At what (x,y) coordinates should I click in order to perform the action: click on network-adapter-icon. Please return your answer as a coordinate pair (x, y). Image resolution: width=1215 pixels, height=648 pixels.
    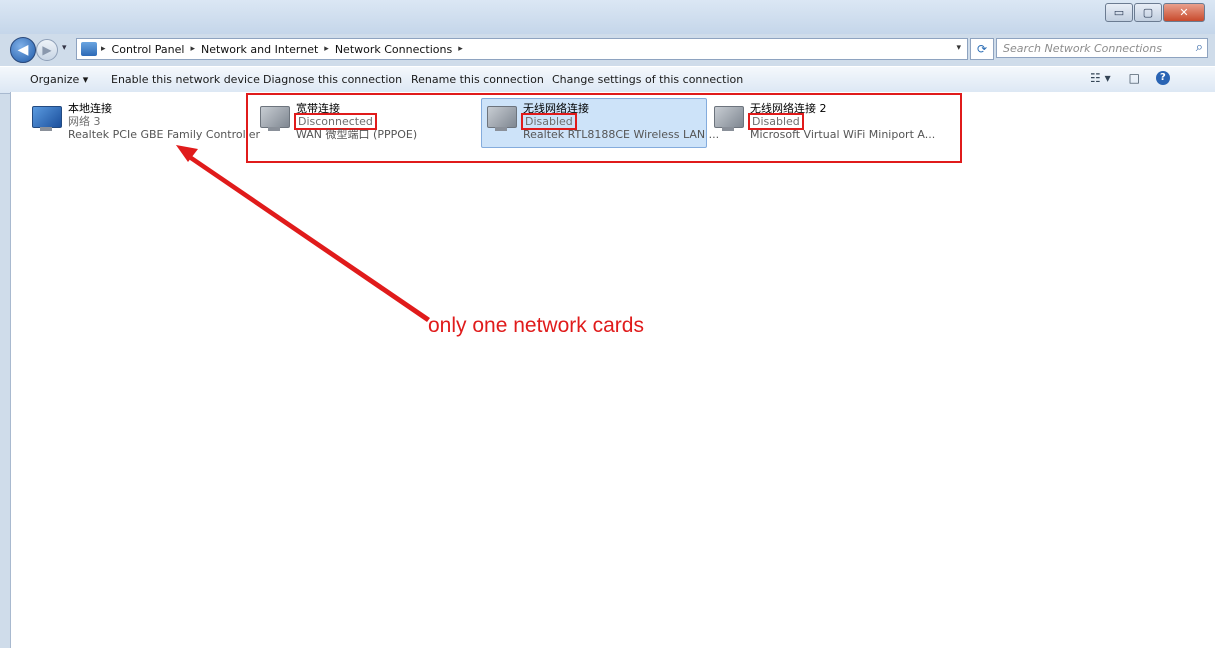
    Looking at the image, I should click on (47, 117).